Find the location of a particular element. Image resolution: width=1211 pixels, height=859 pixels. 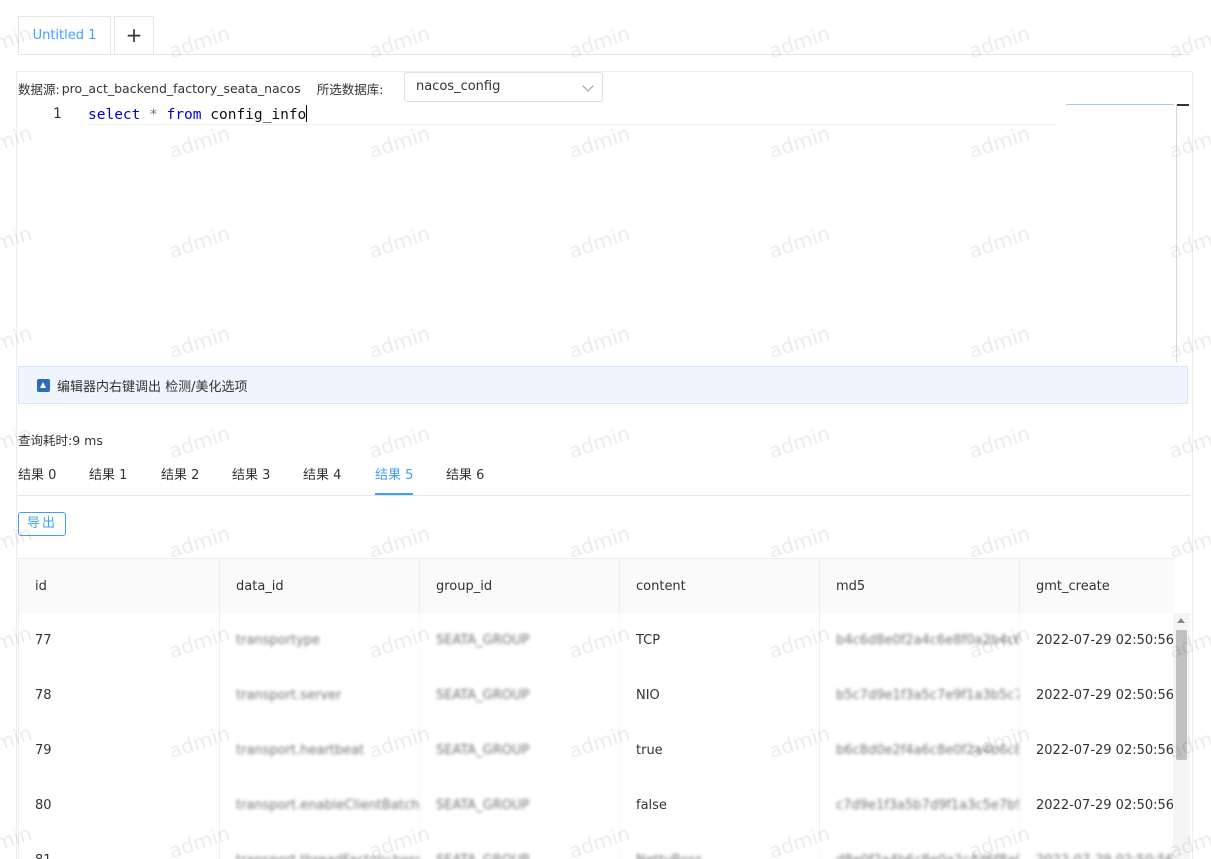

cell-content: NIO is located at coordinates (720, 695).